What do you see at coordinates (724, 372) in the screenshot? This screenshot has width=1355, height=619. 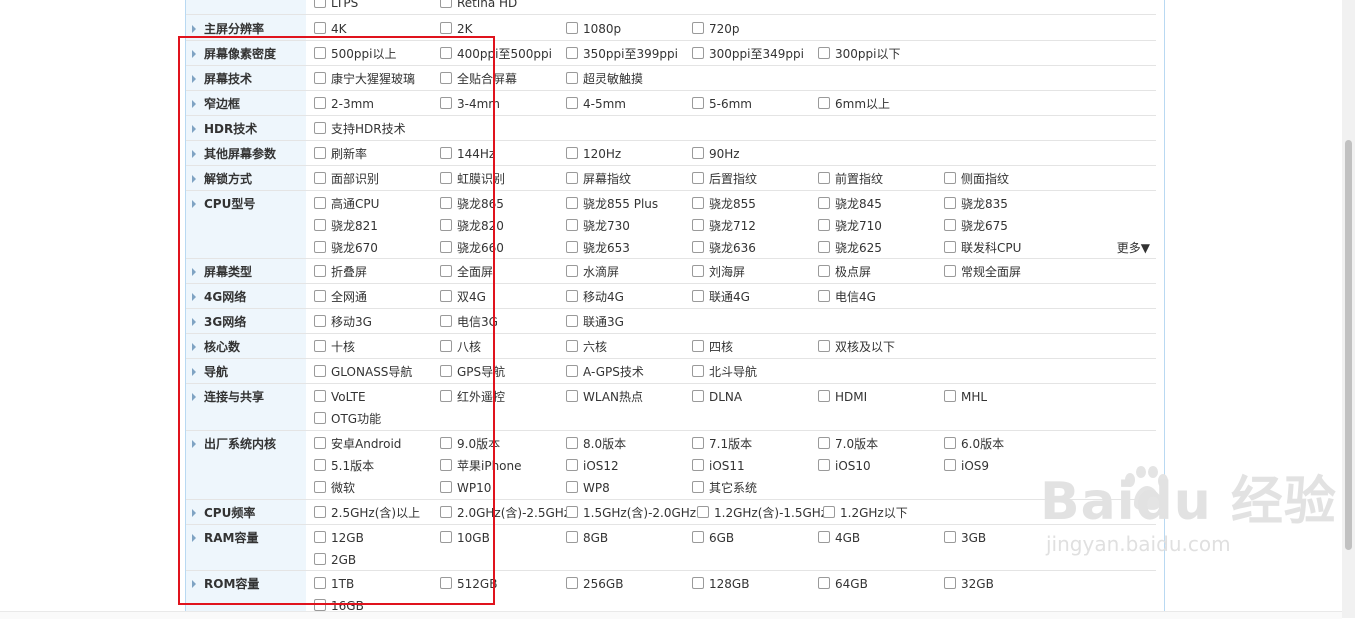 I see `filter-option: 北斗导航` at bounding box center [724, 372].